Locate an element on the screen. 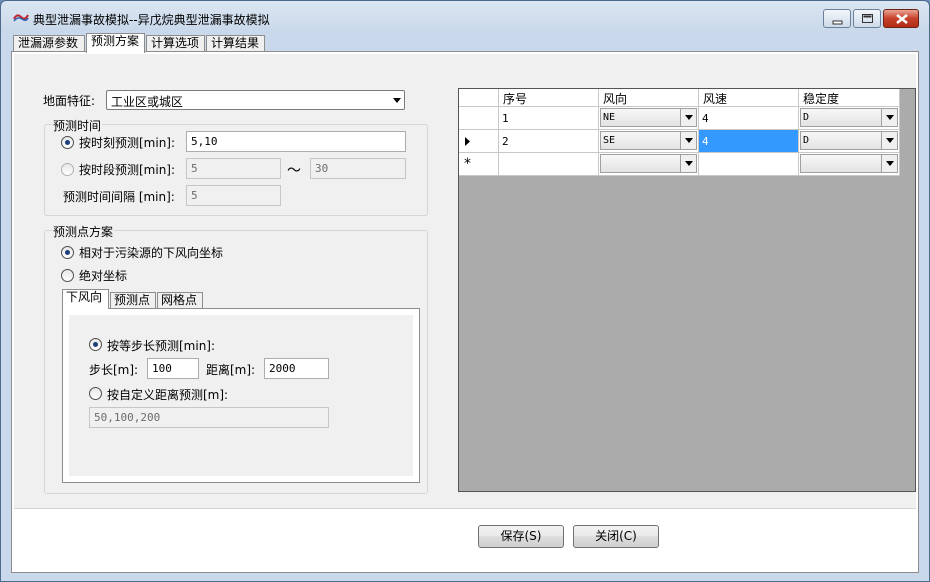 The image size is (930, 582). title-bar: 典型泄漏事故模拟--异戊烷典型泄漏事故模拟 is located at coordinates (465, 17).